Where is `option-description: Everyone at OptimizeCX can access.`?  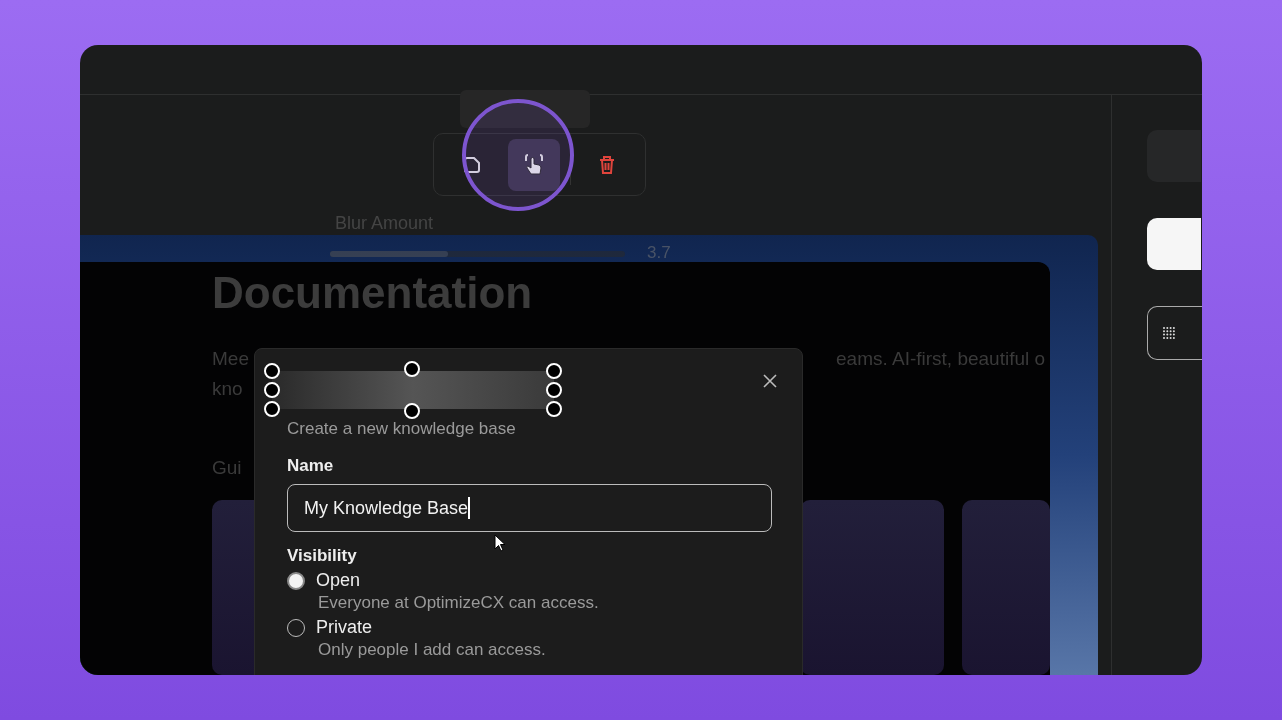
option-description: Everyone at OptimizeCX can access. is located at coordinates (459, 603).